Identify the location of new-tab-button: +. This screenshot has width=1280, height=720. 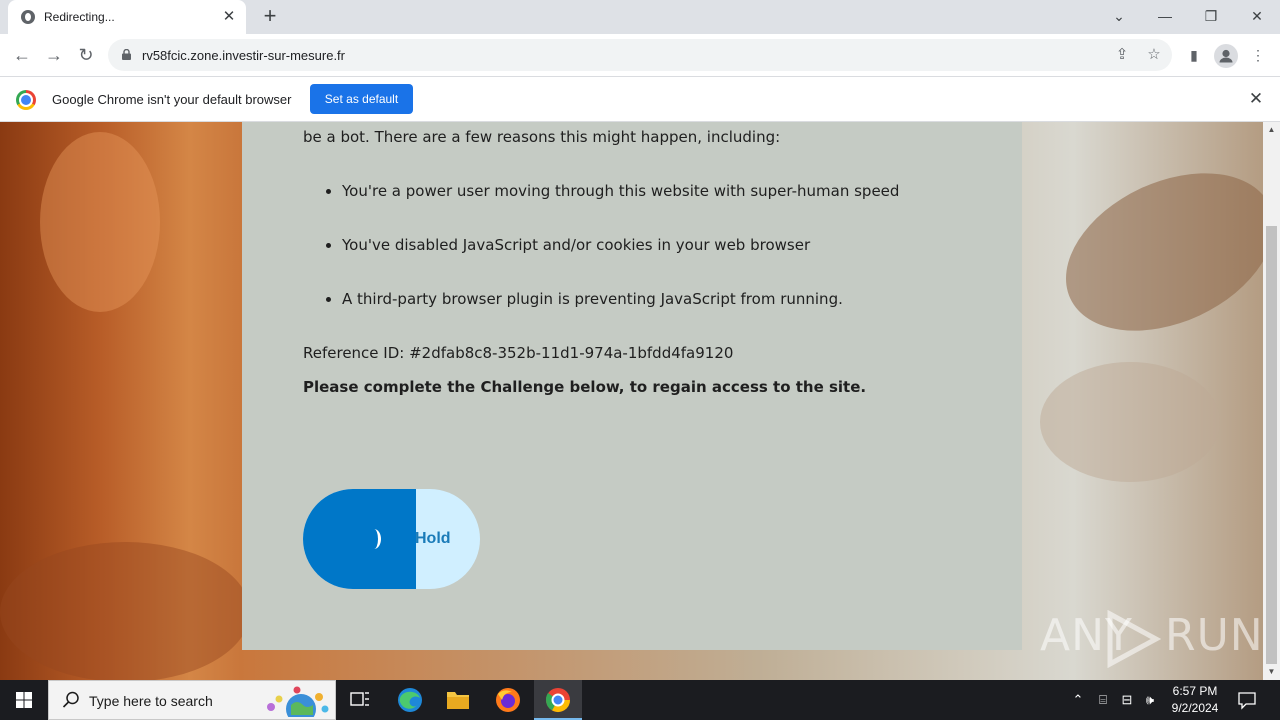
(270, 17).